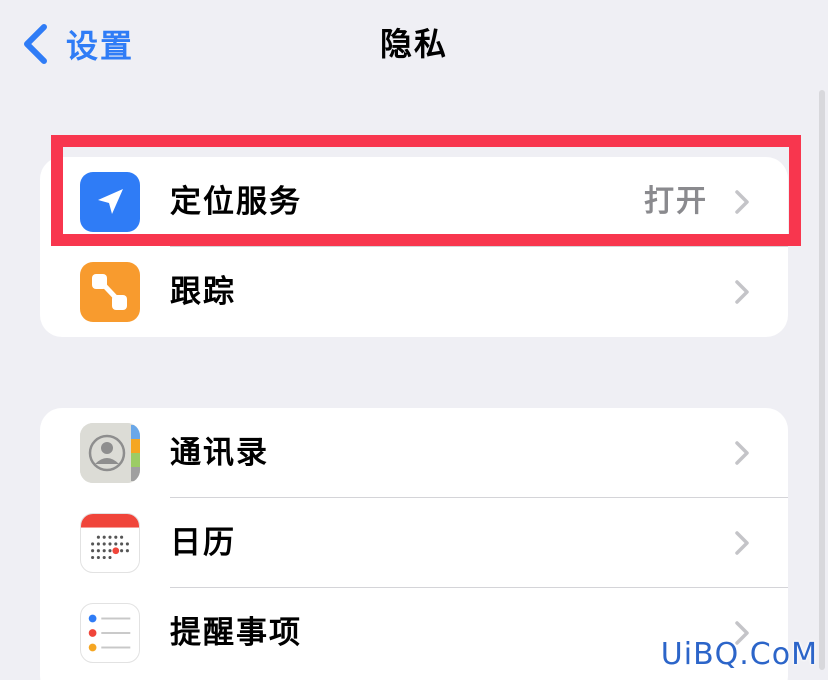 The height and width of the screenshot is (680, 828). I want to click on watermark: UiBQ.CoM, so click(739, 654).